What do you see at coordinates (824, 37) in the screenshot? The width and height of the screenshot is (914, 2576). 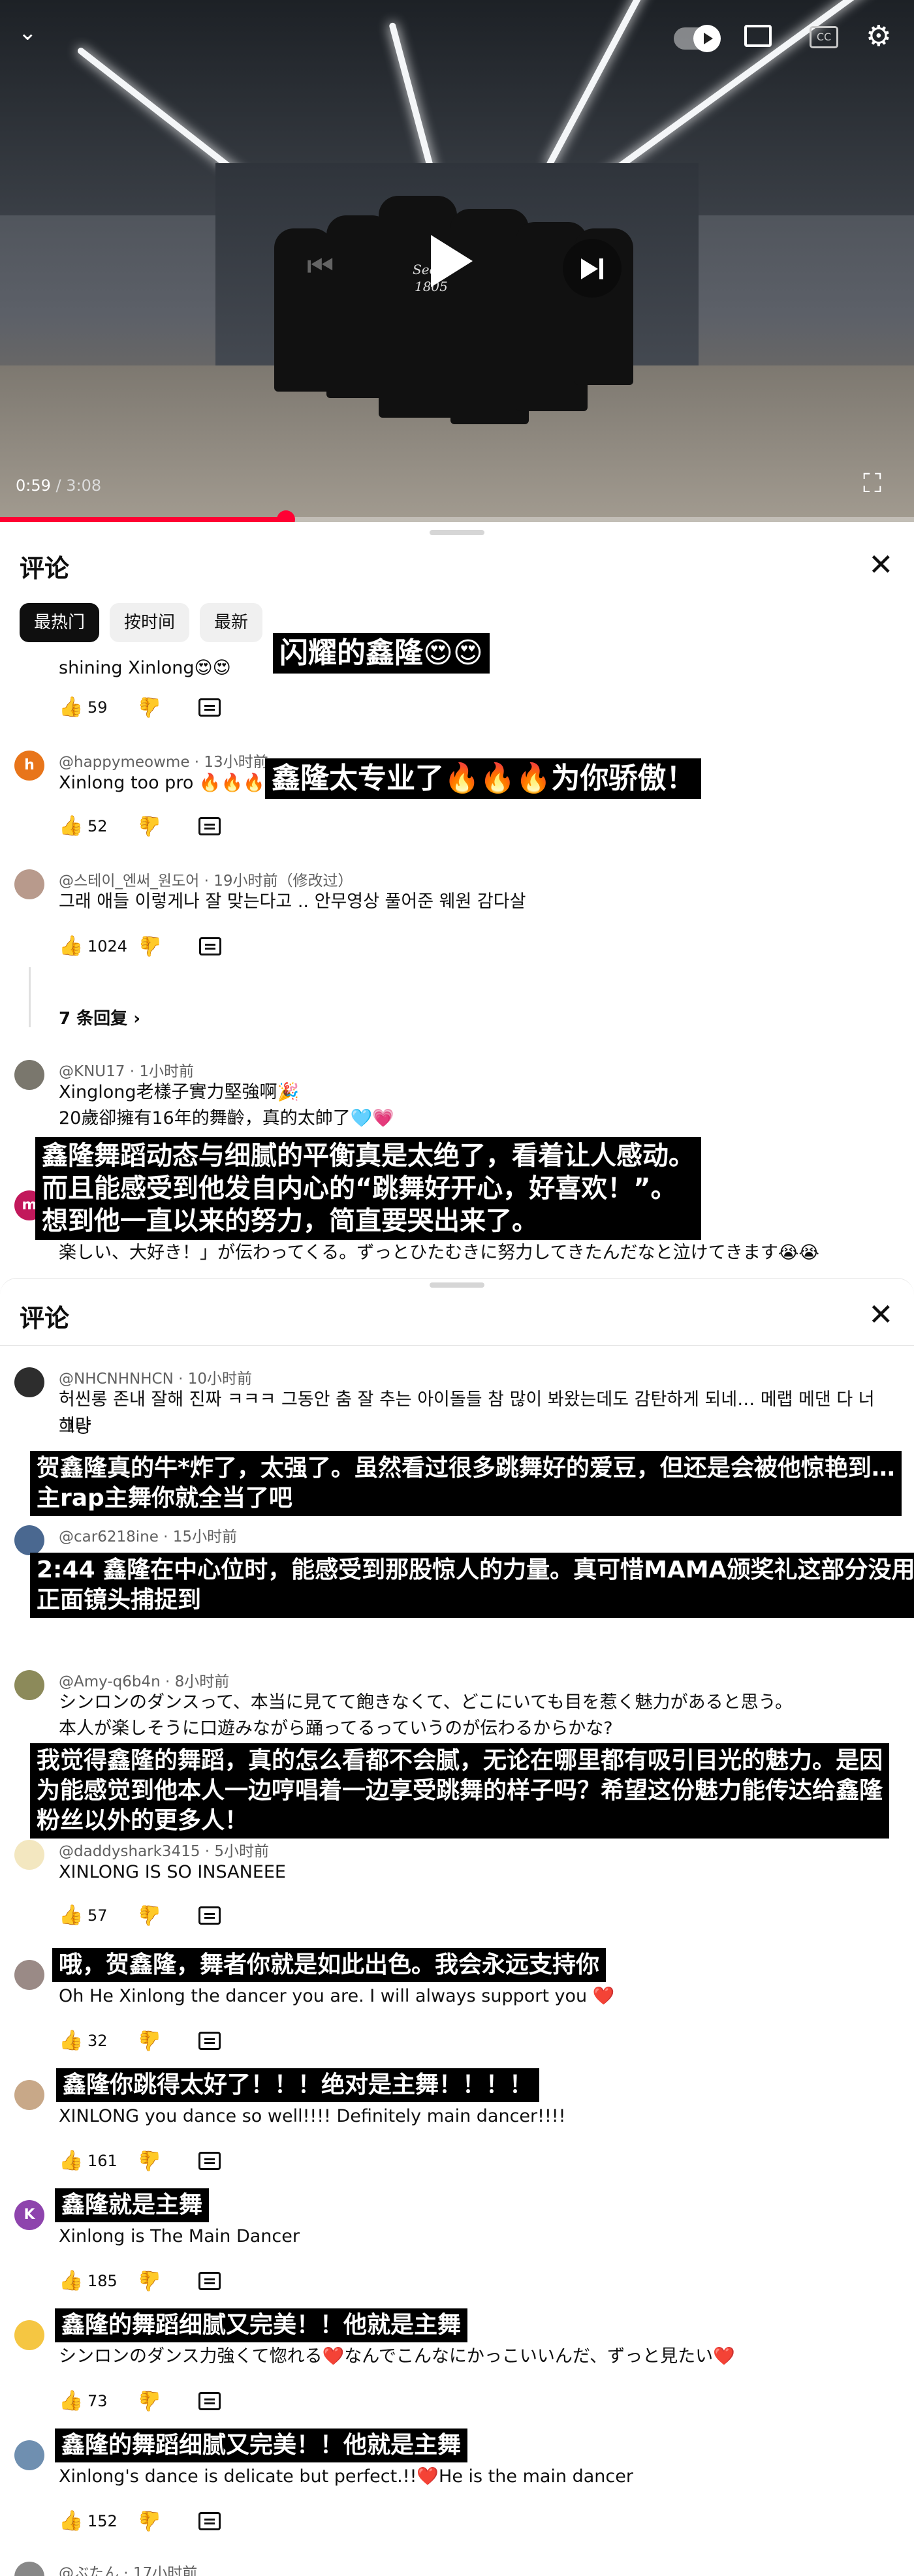 I see `captions-icon: CC` at bounding box center [824, 37].